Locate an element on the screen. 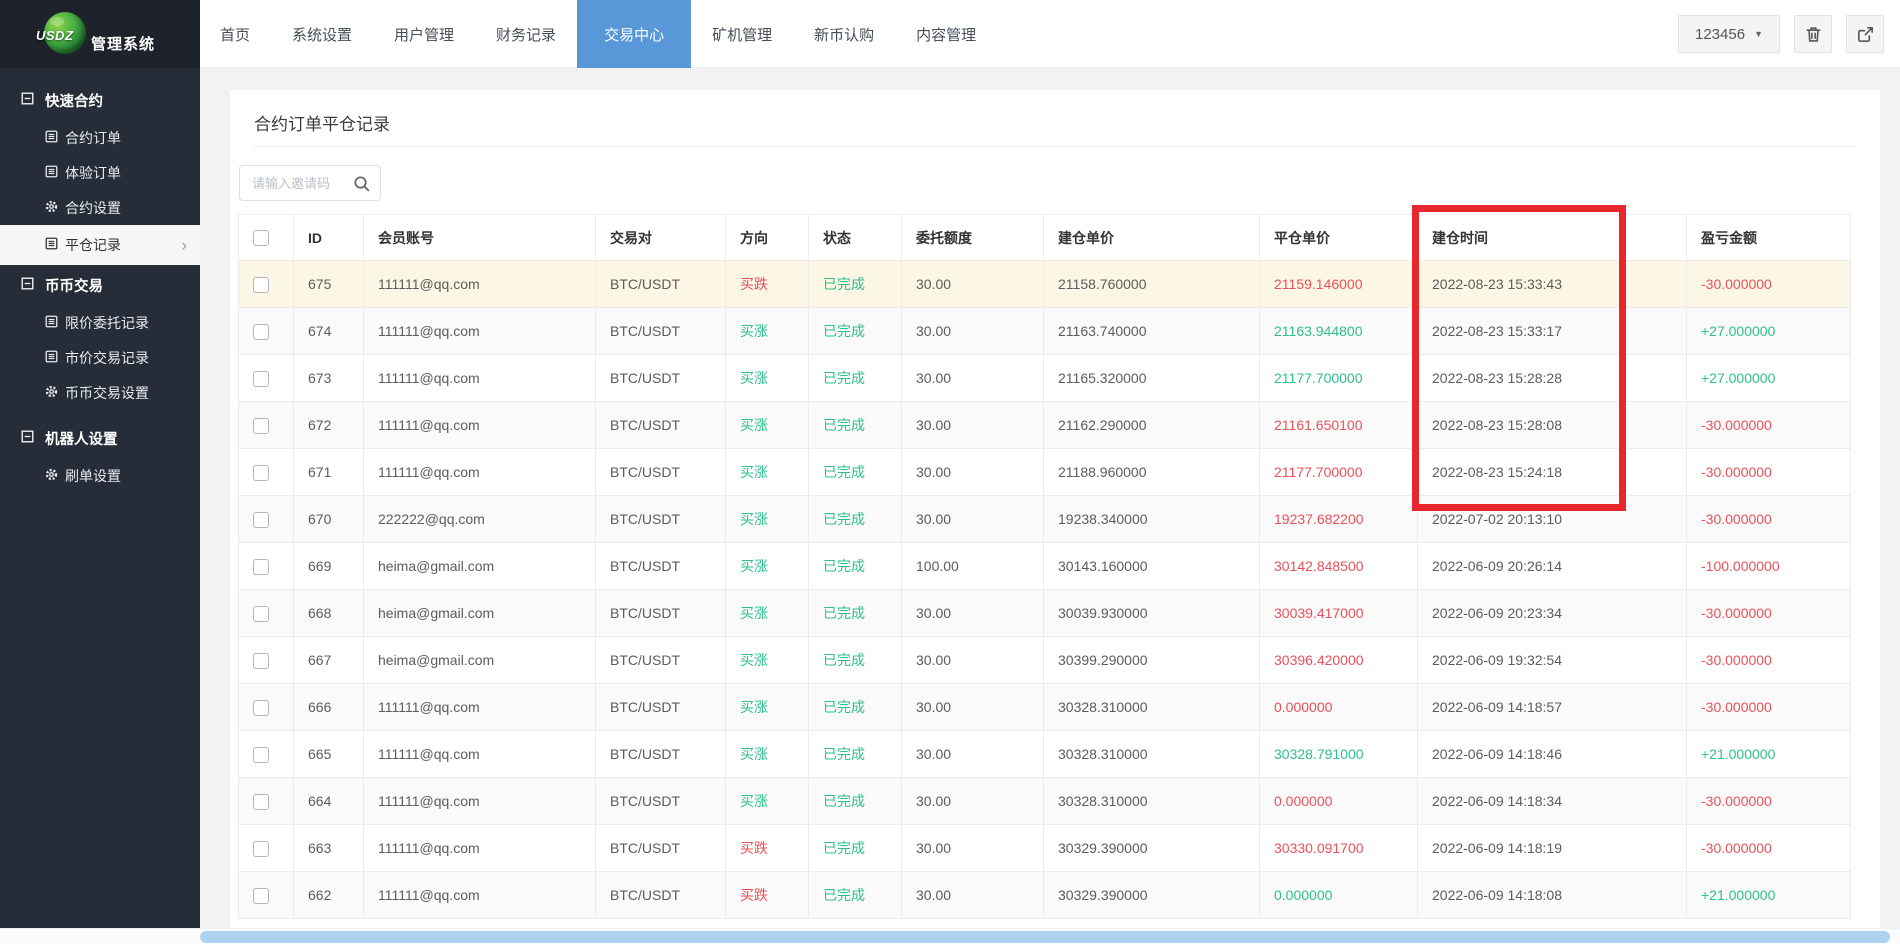 The height and width of the screenshot is (944, 1900). horizontal-scrollbar-thumb is located at coordinates (1045, 937).